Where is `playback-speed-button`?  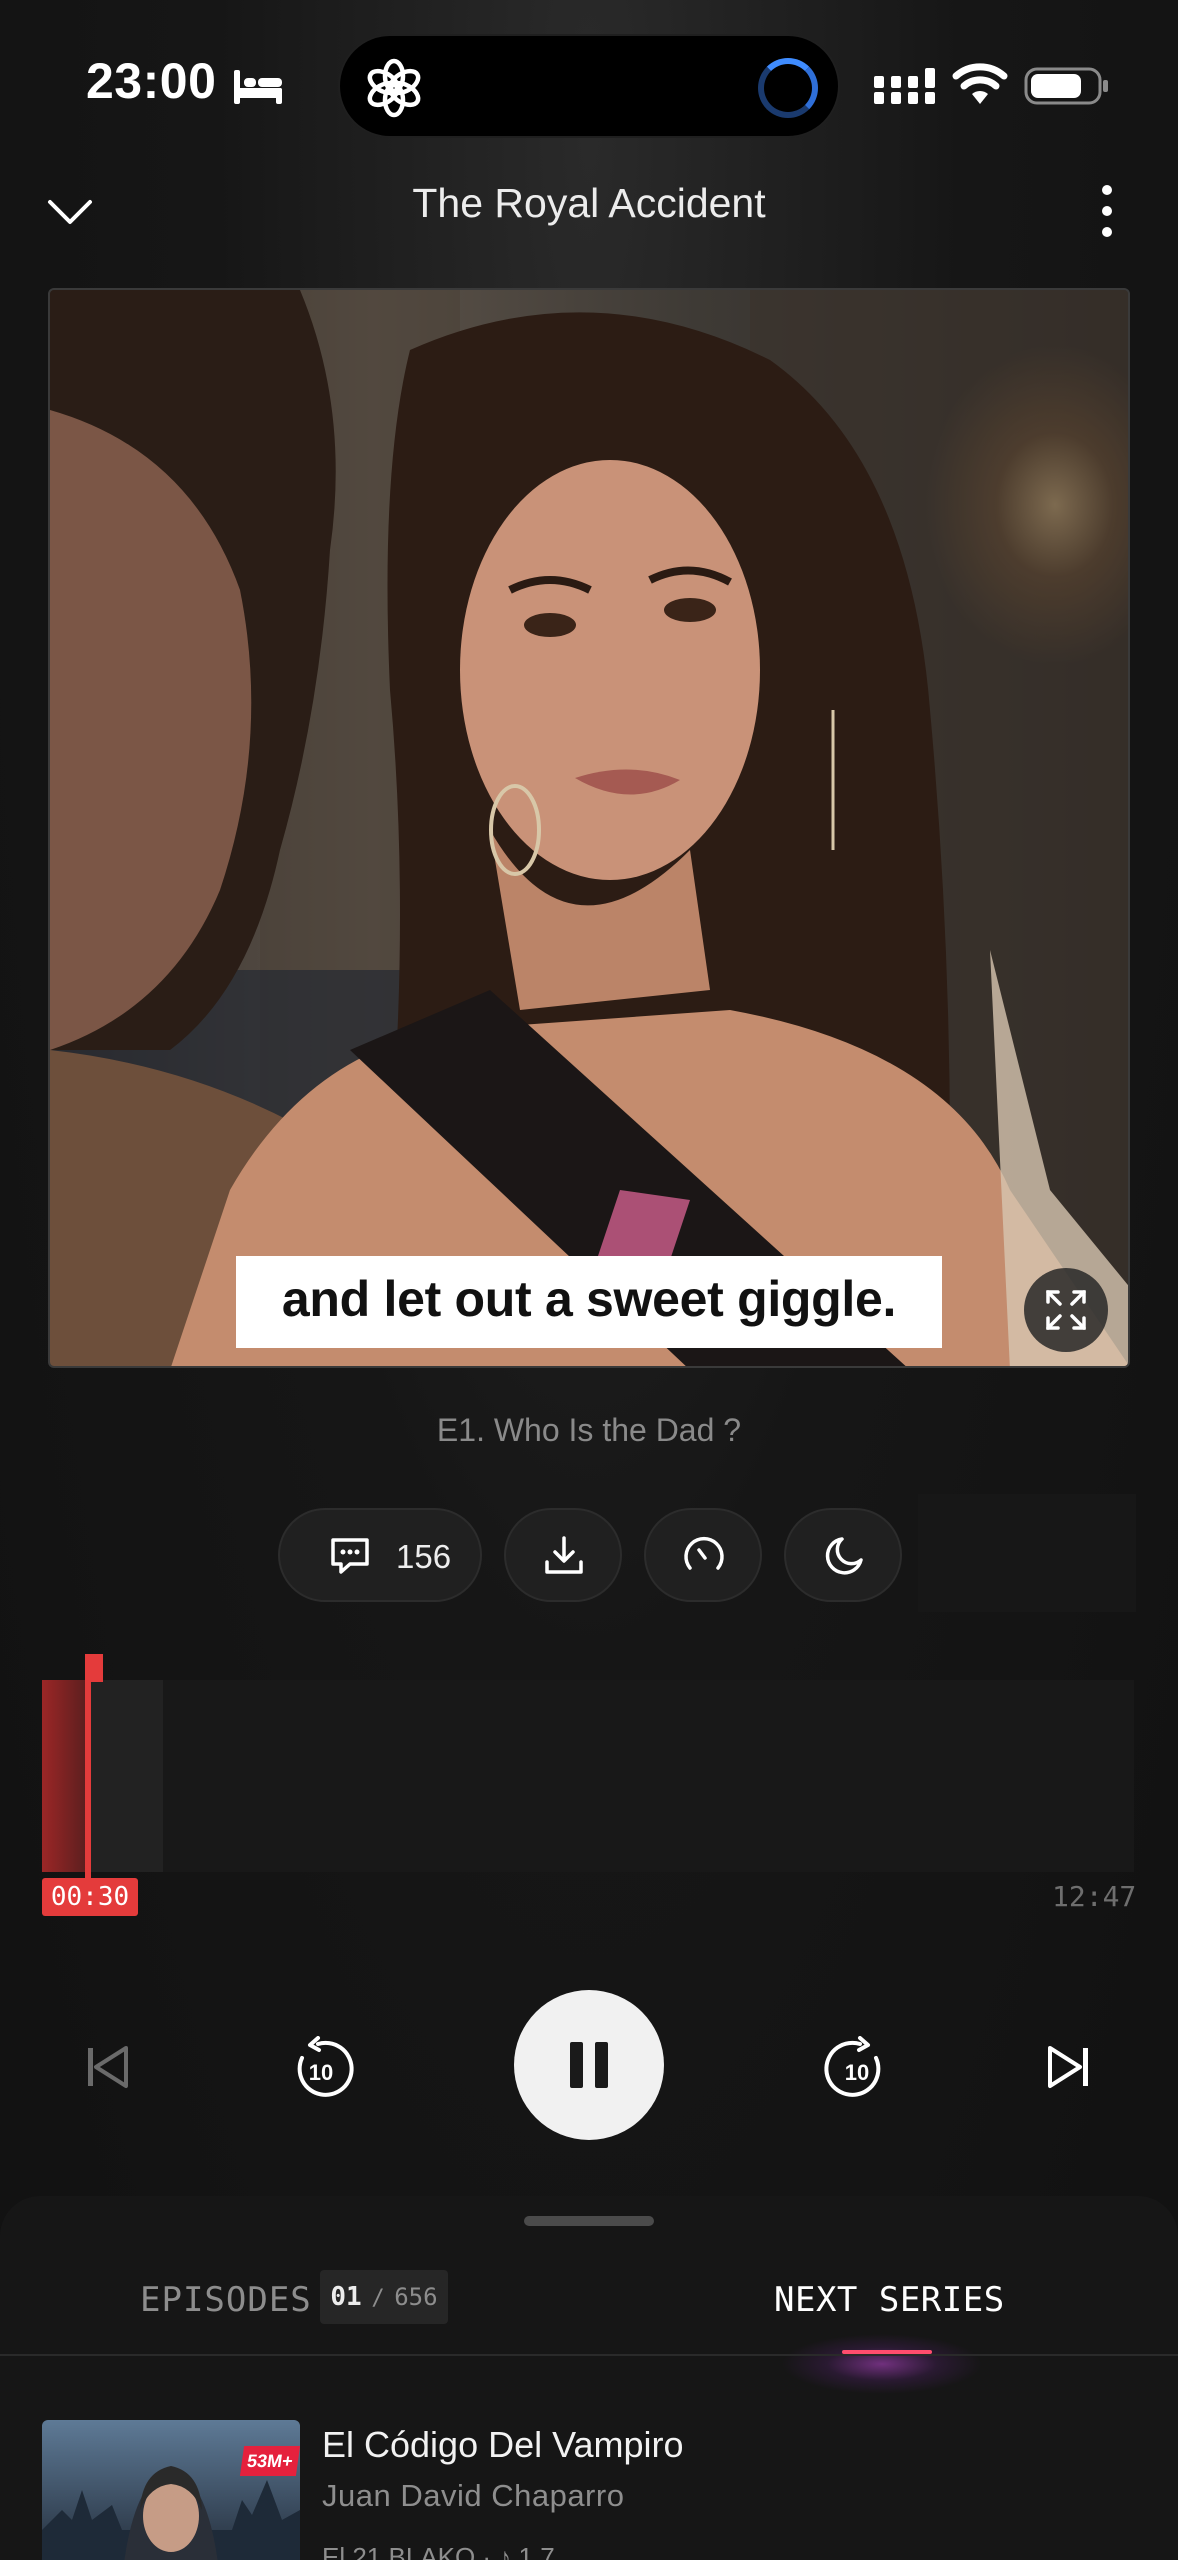
playback-speed-button is located at coordinates (703, 1555).